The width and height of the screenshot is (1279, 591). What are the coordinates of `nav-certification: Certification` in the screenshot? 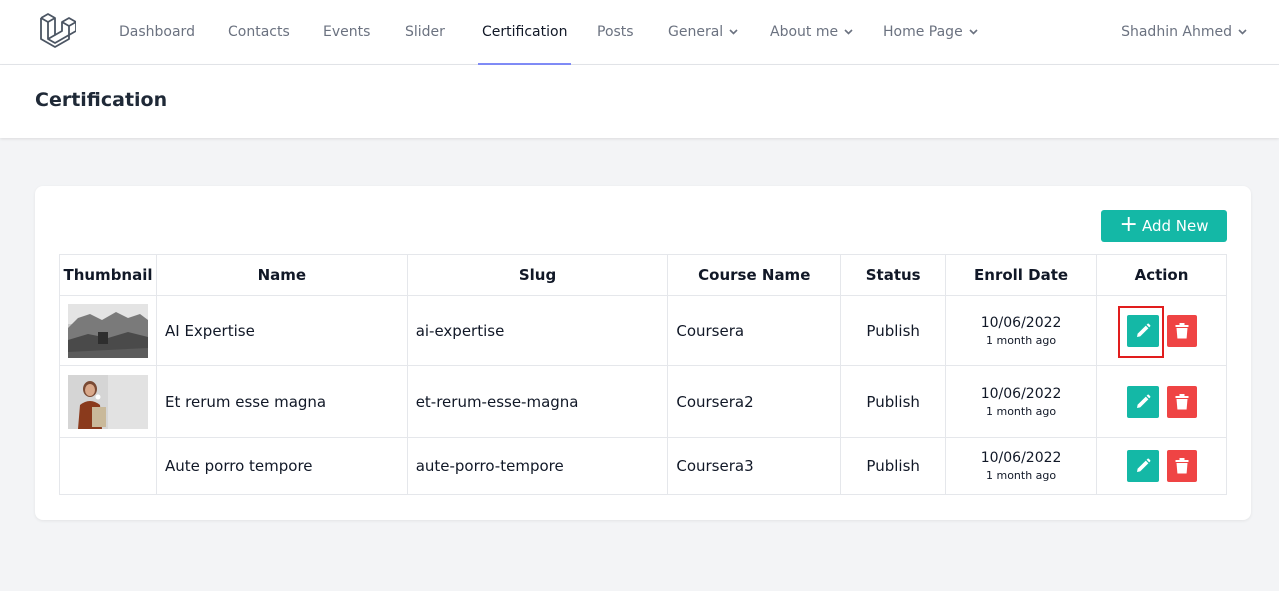 It's located at (524, 32).